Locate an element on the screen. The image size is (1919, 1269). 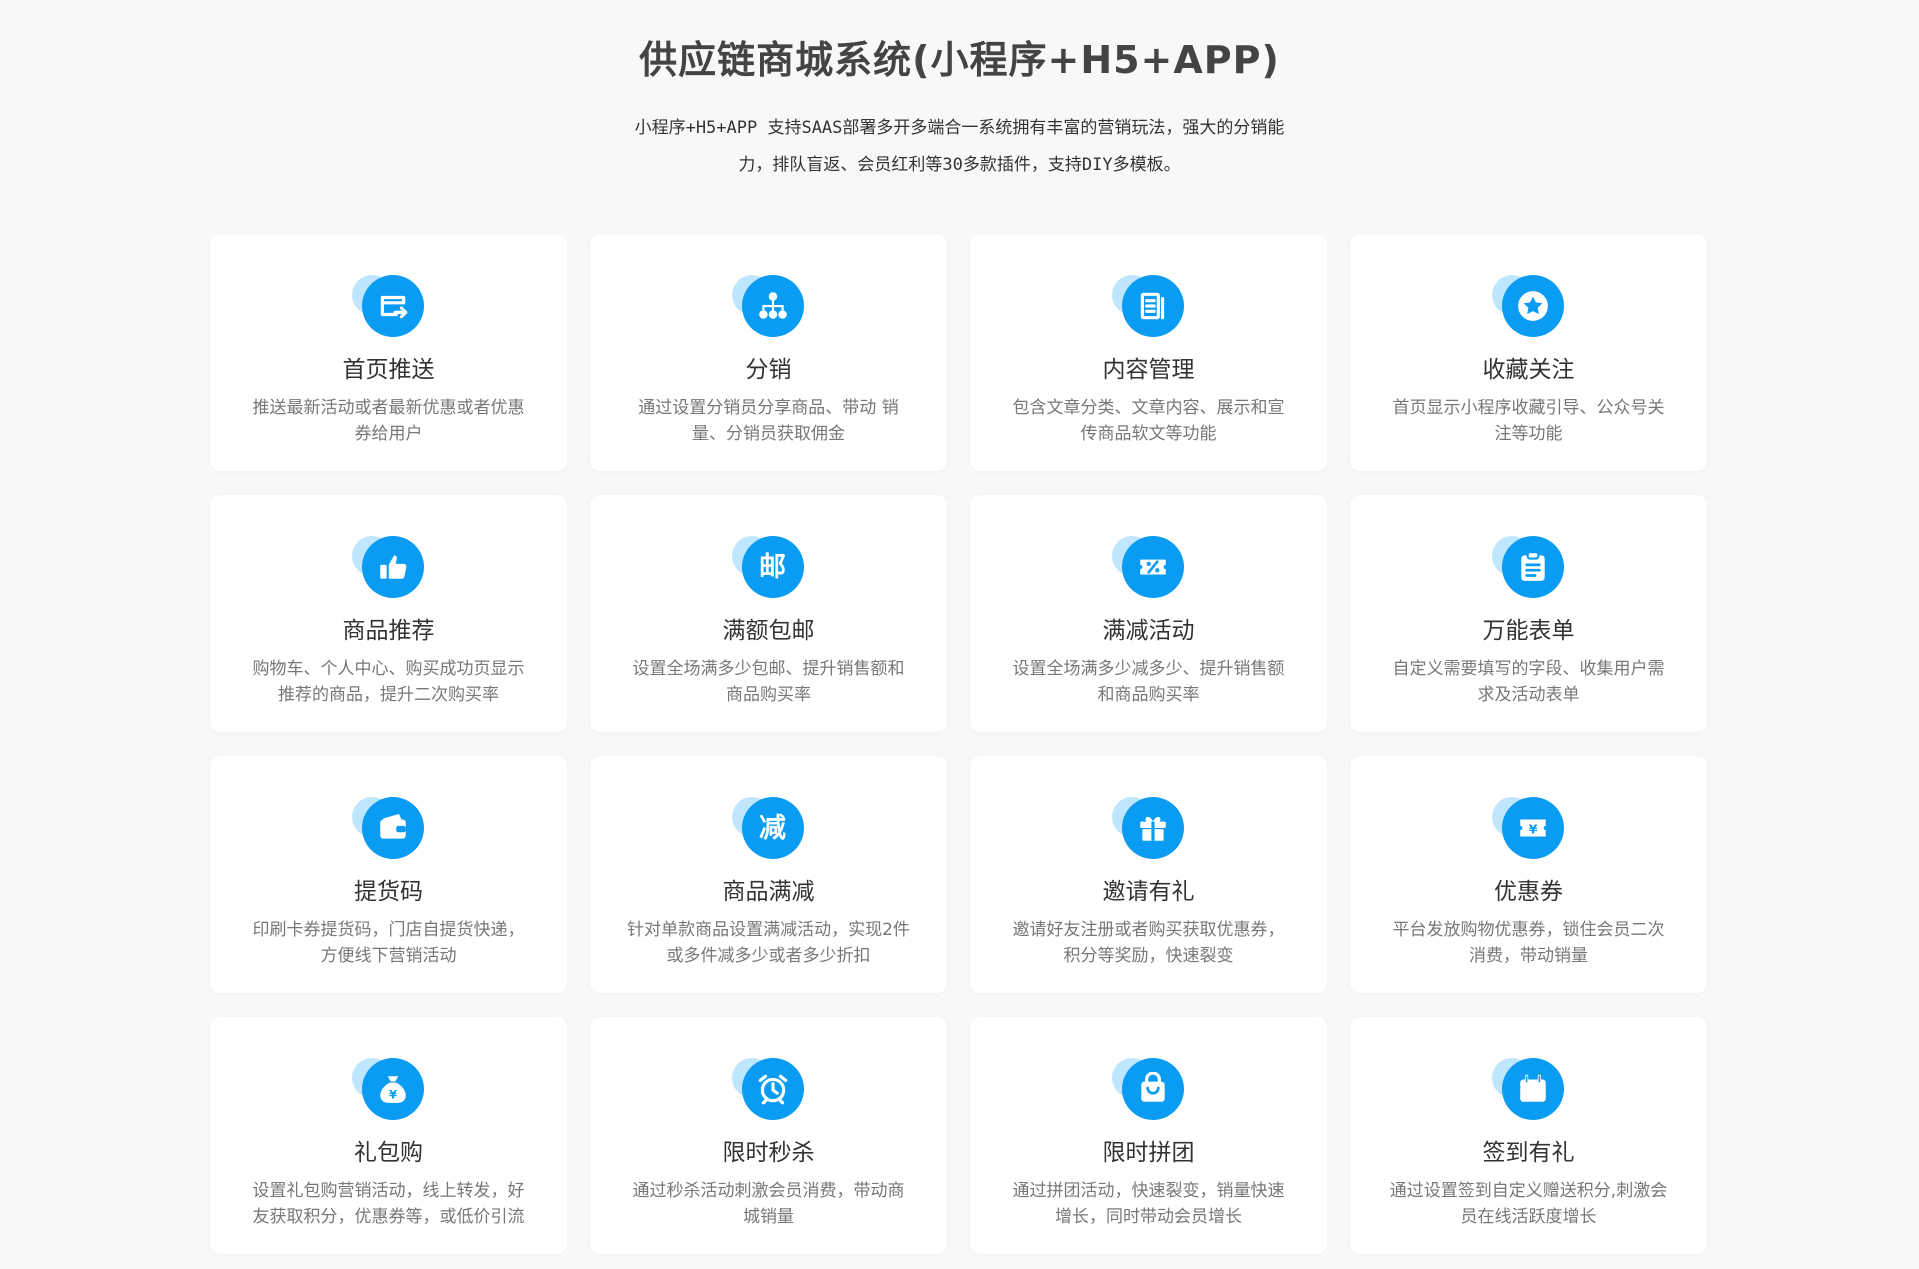
homepage-push-icon is located at coordinates (392, 306).